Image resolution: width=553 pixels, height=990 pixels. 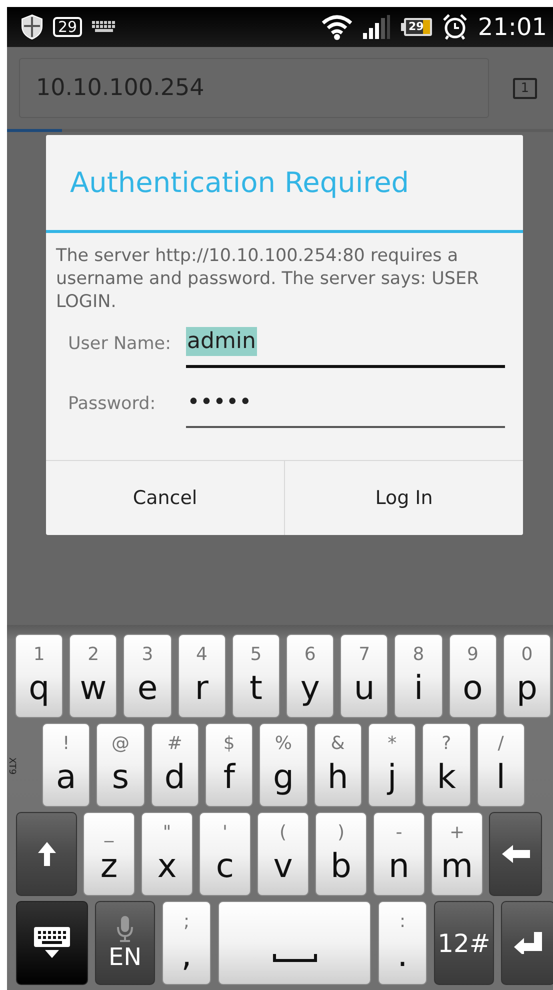 I want to click on key: 8 i, so click(x=418, y=676).